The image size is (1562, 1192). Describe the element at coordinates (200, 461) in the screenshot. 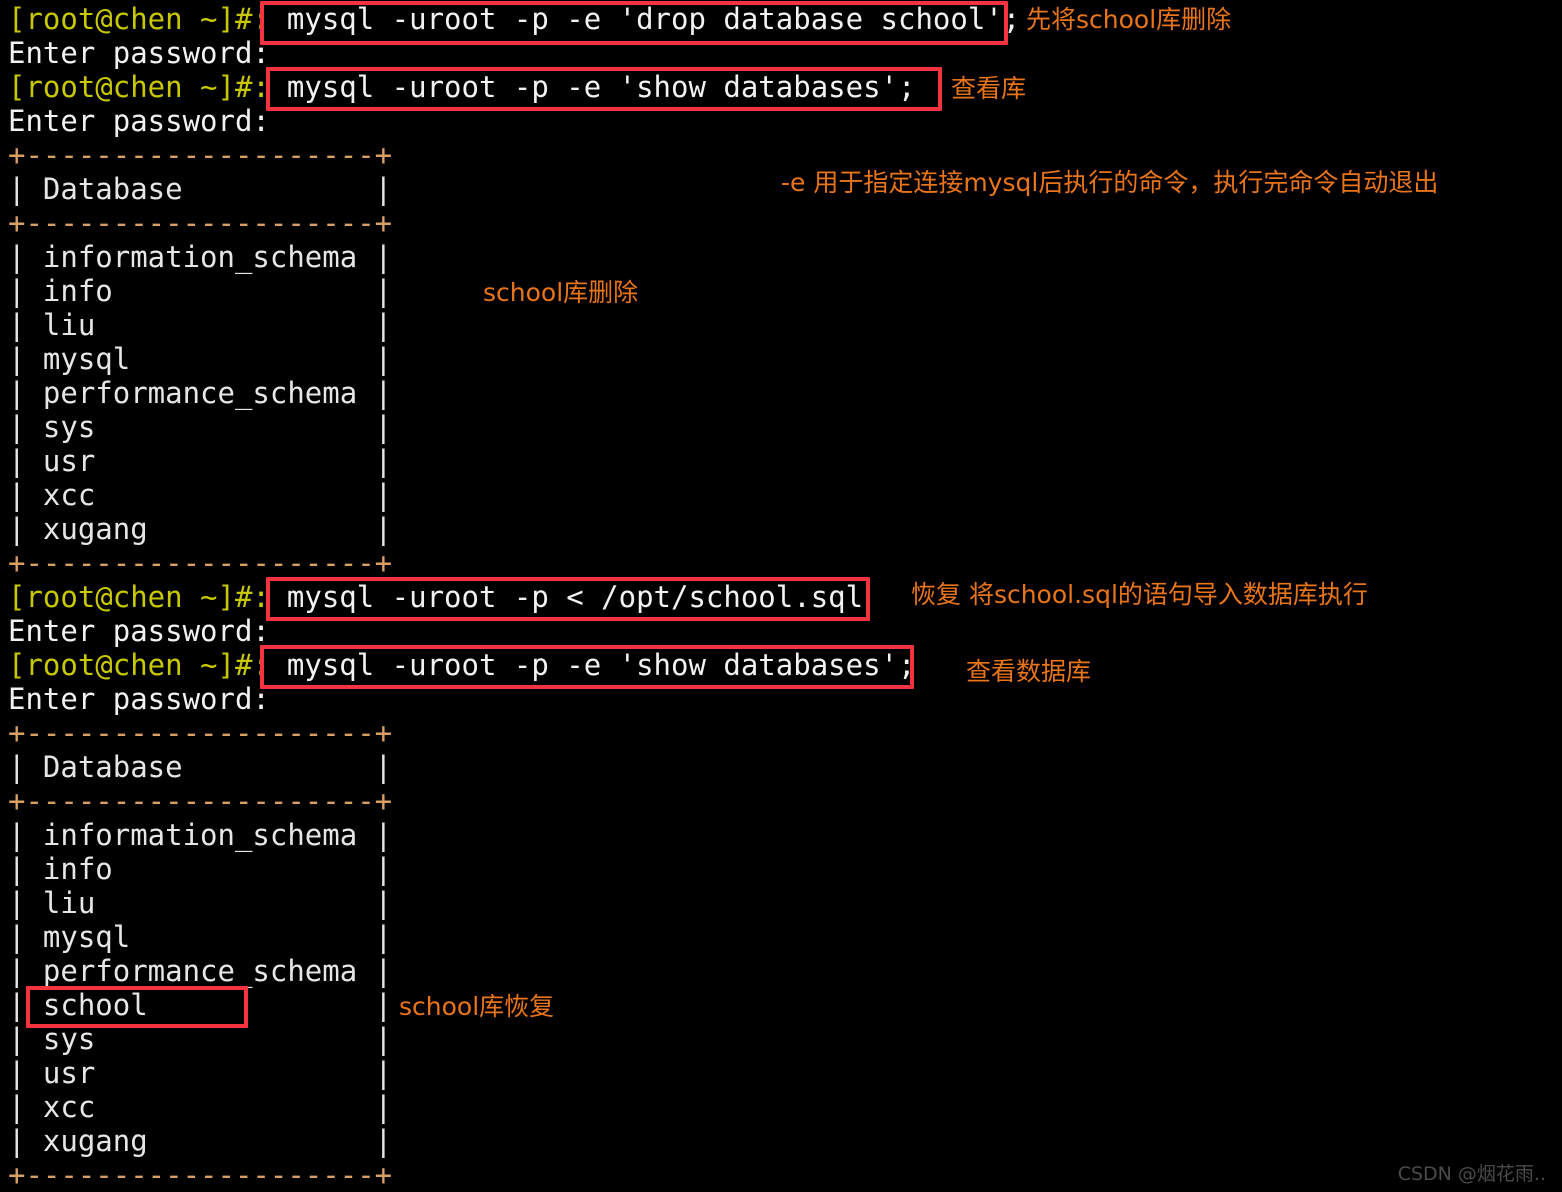

I see `table1-row: | usr |` at that location.